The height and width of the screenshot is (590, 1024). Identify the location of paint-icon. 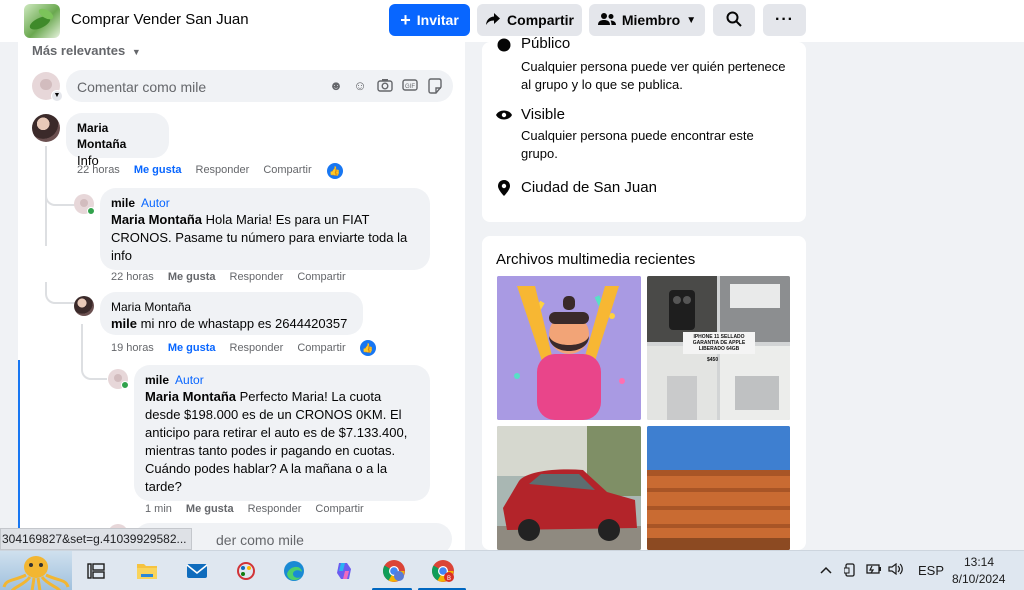
(246, 571).